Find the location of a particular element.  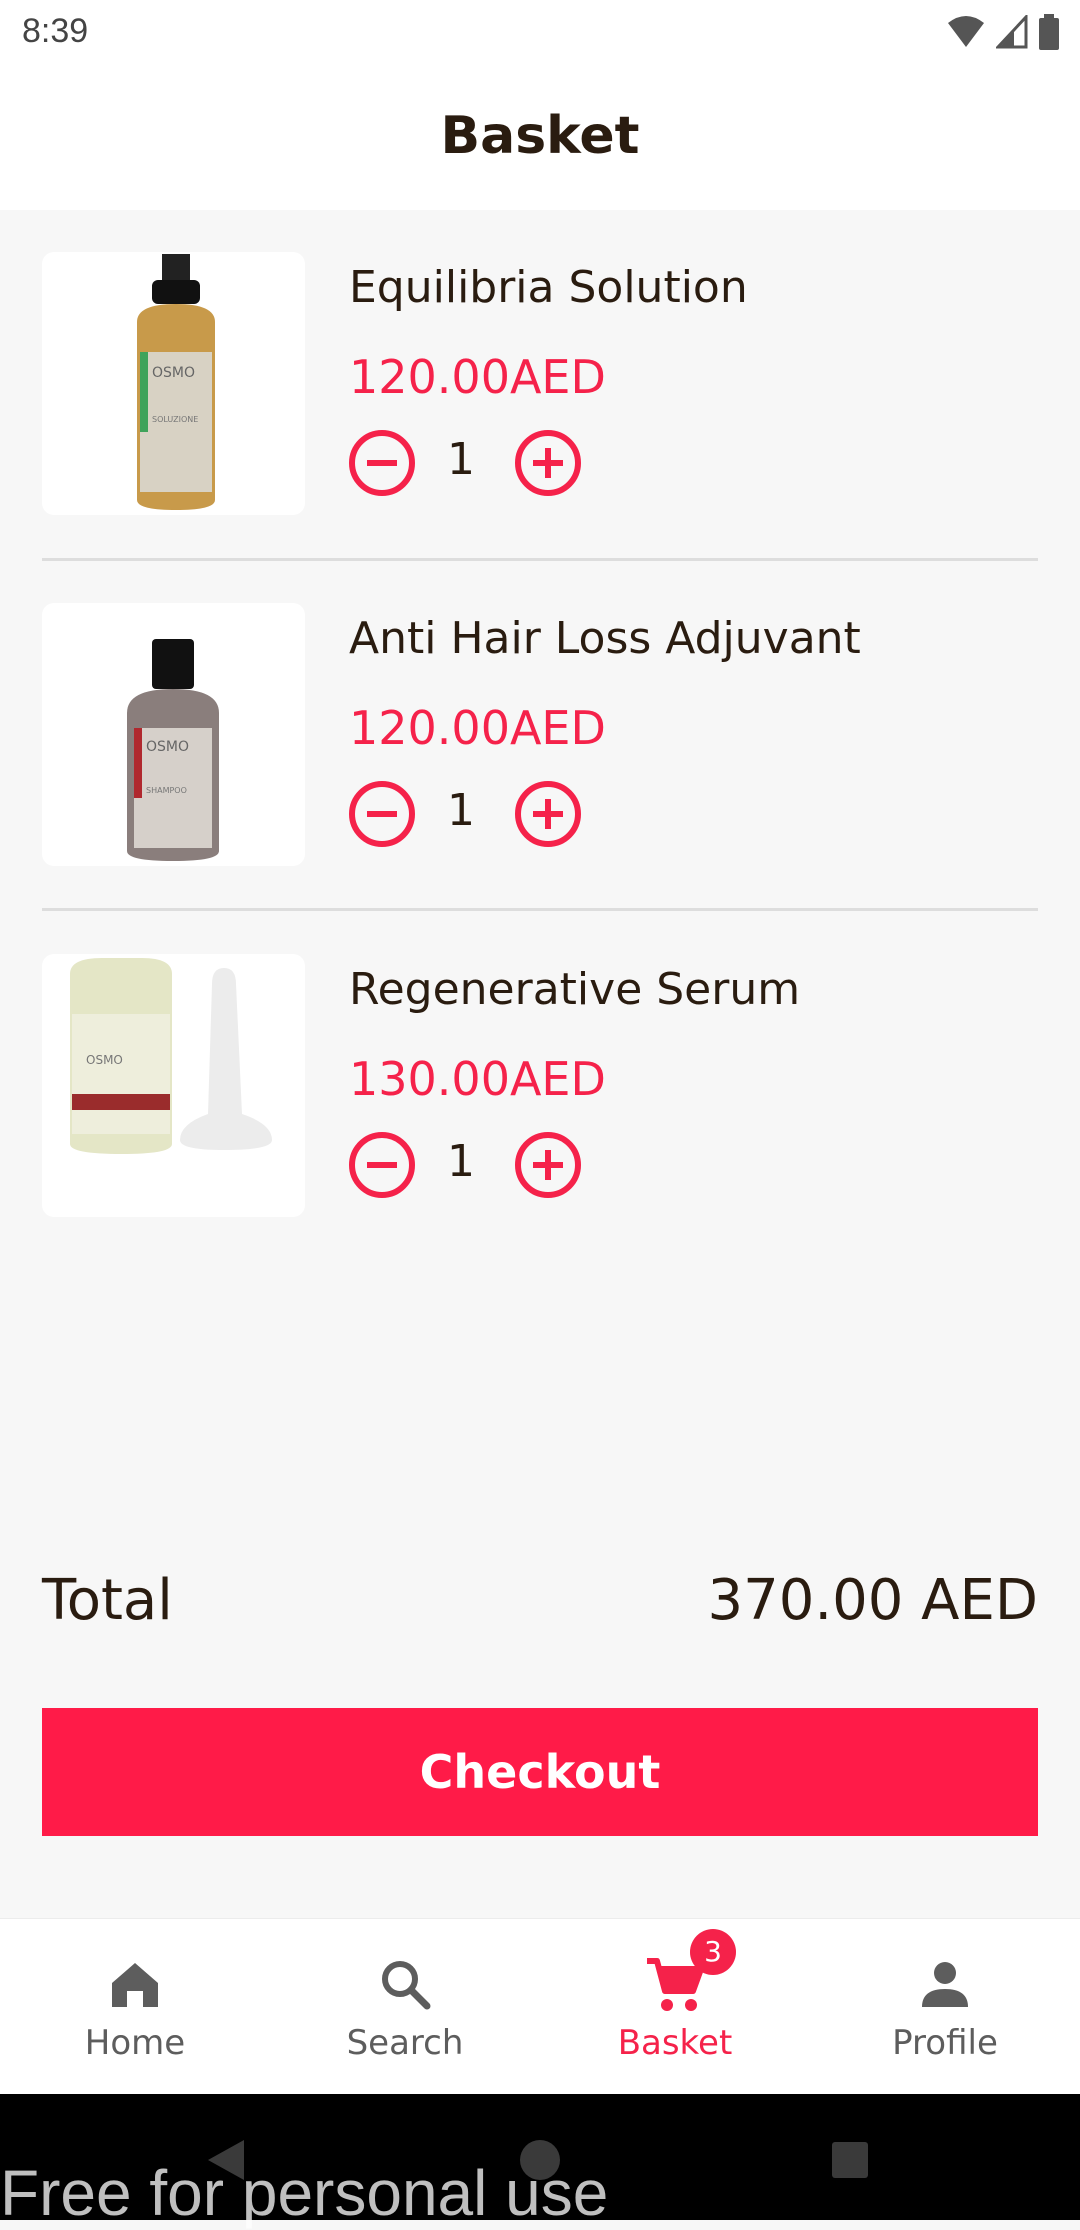

search-icon is located at coordinates (406, 1985).